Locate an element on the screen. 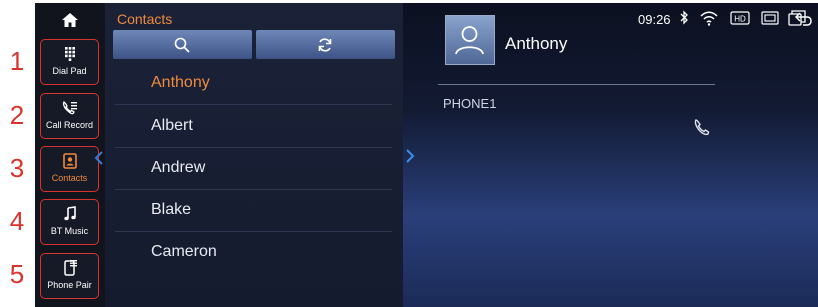 The width and height of the screenshot is (818, 307). contact-row: Andrew is located at coordinates (253, 169).